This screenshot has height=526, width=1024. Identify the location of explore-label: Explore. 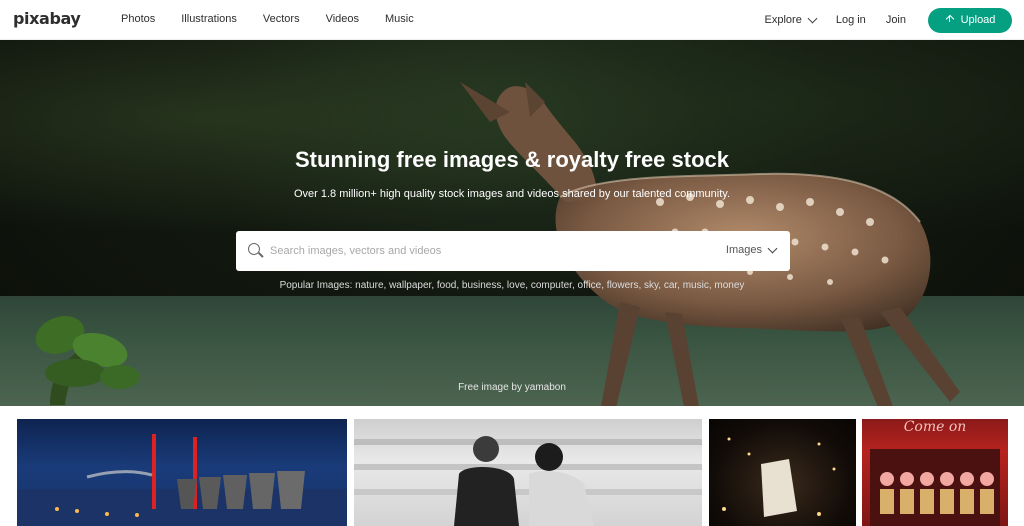
(783, 20).